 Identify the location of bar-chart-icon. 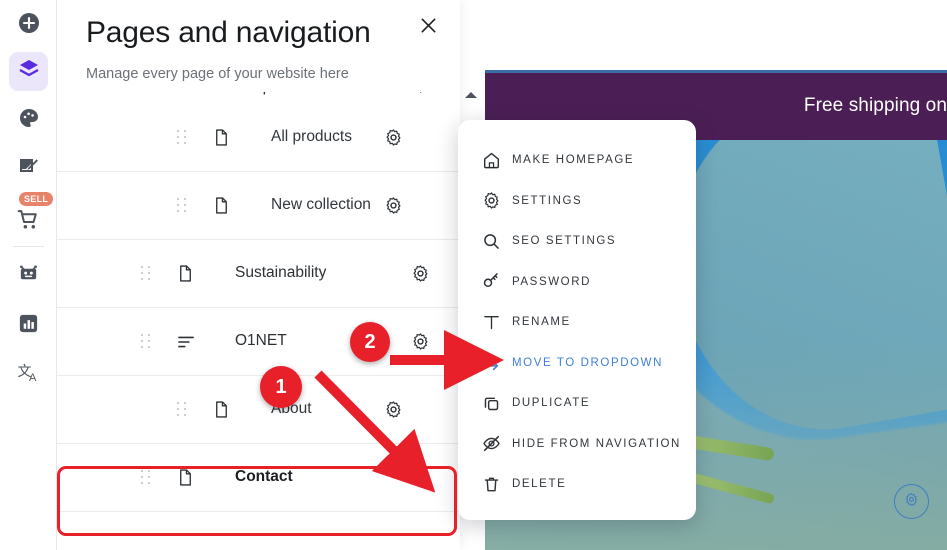
(28, 326).